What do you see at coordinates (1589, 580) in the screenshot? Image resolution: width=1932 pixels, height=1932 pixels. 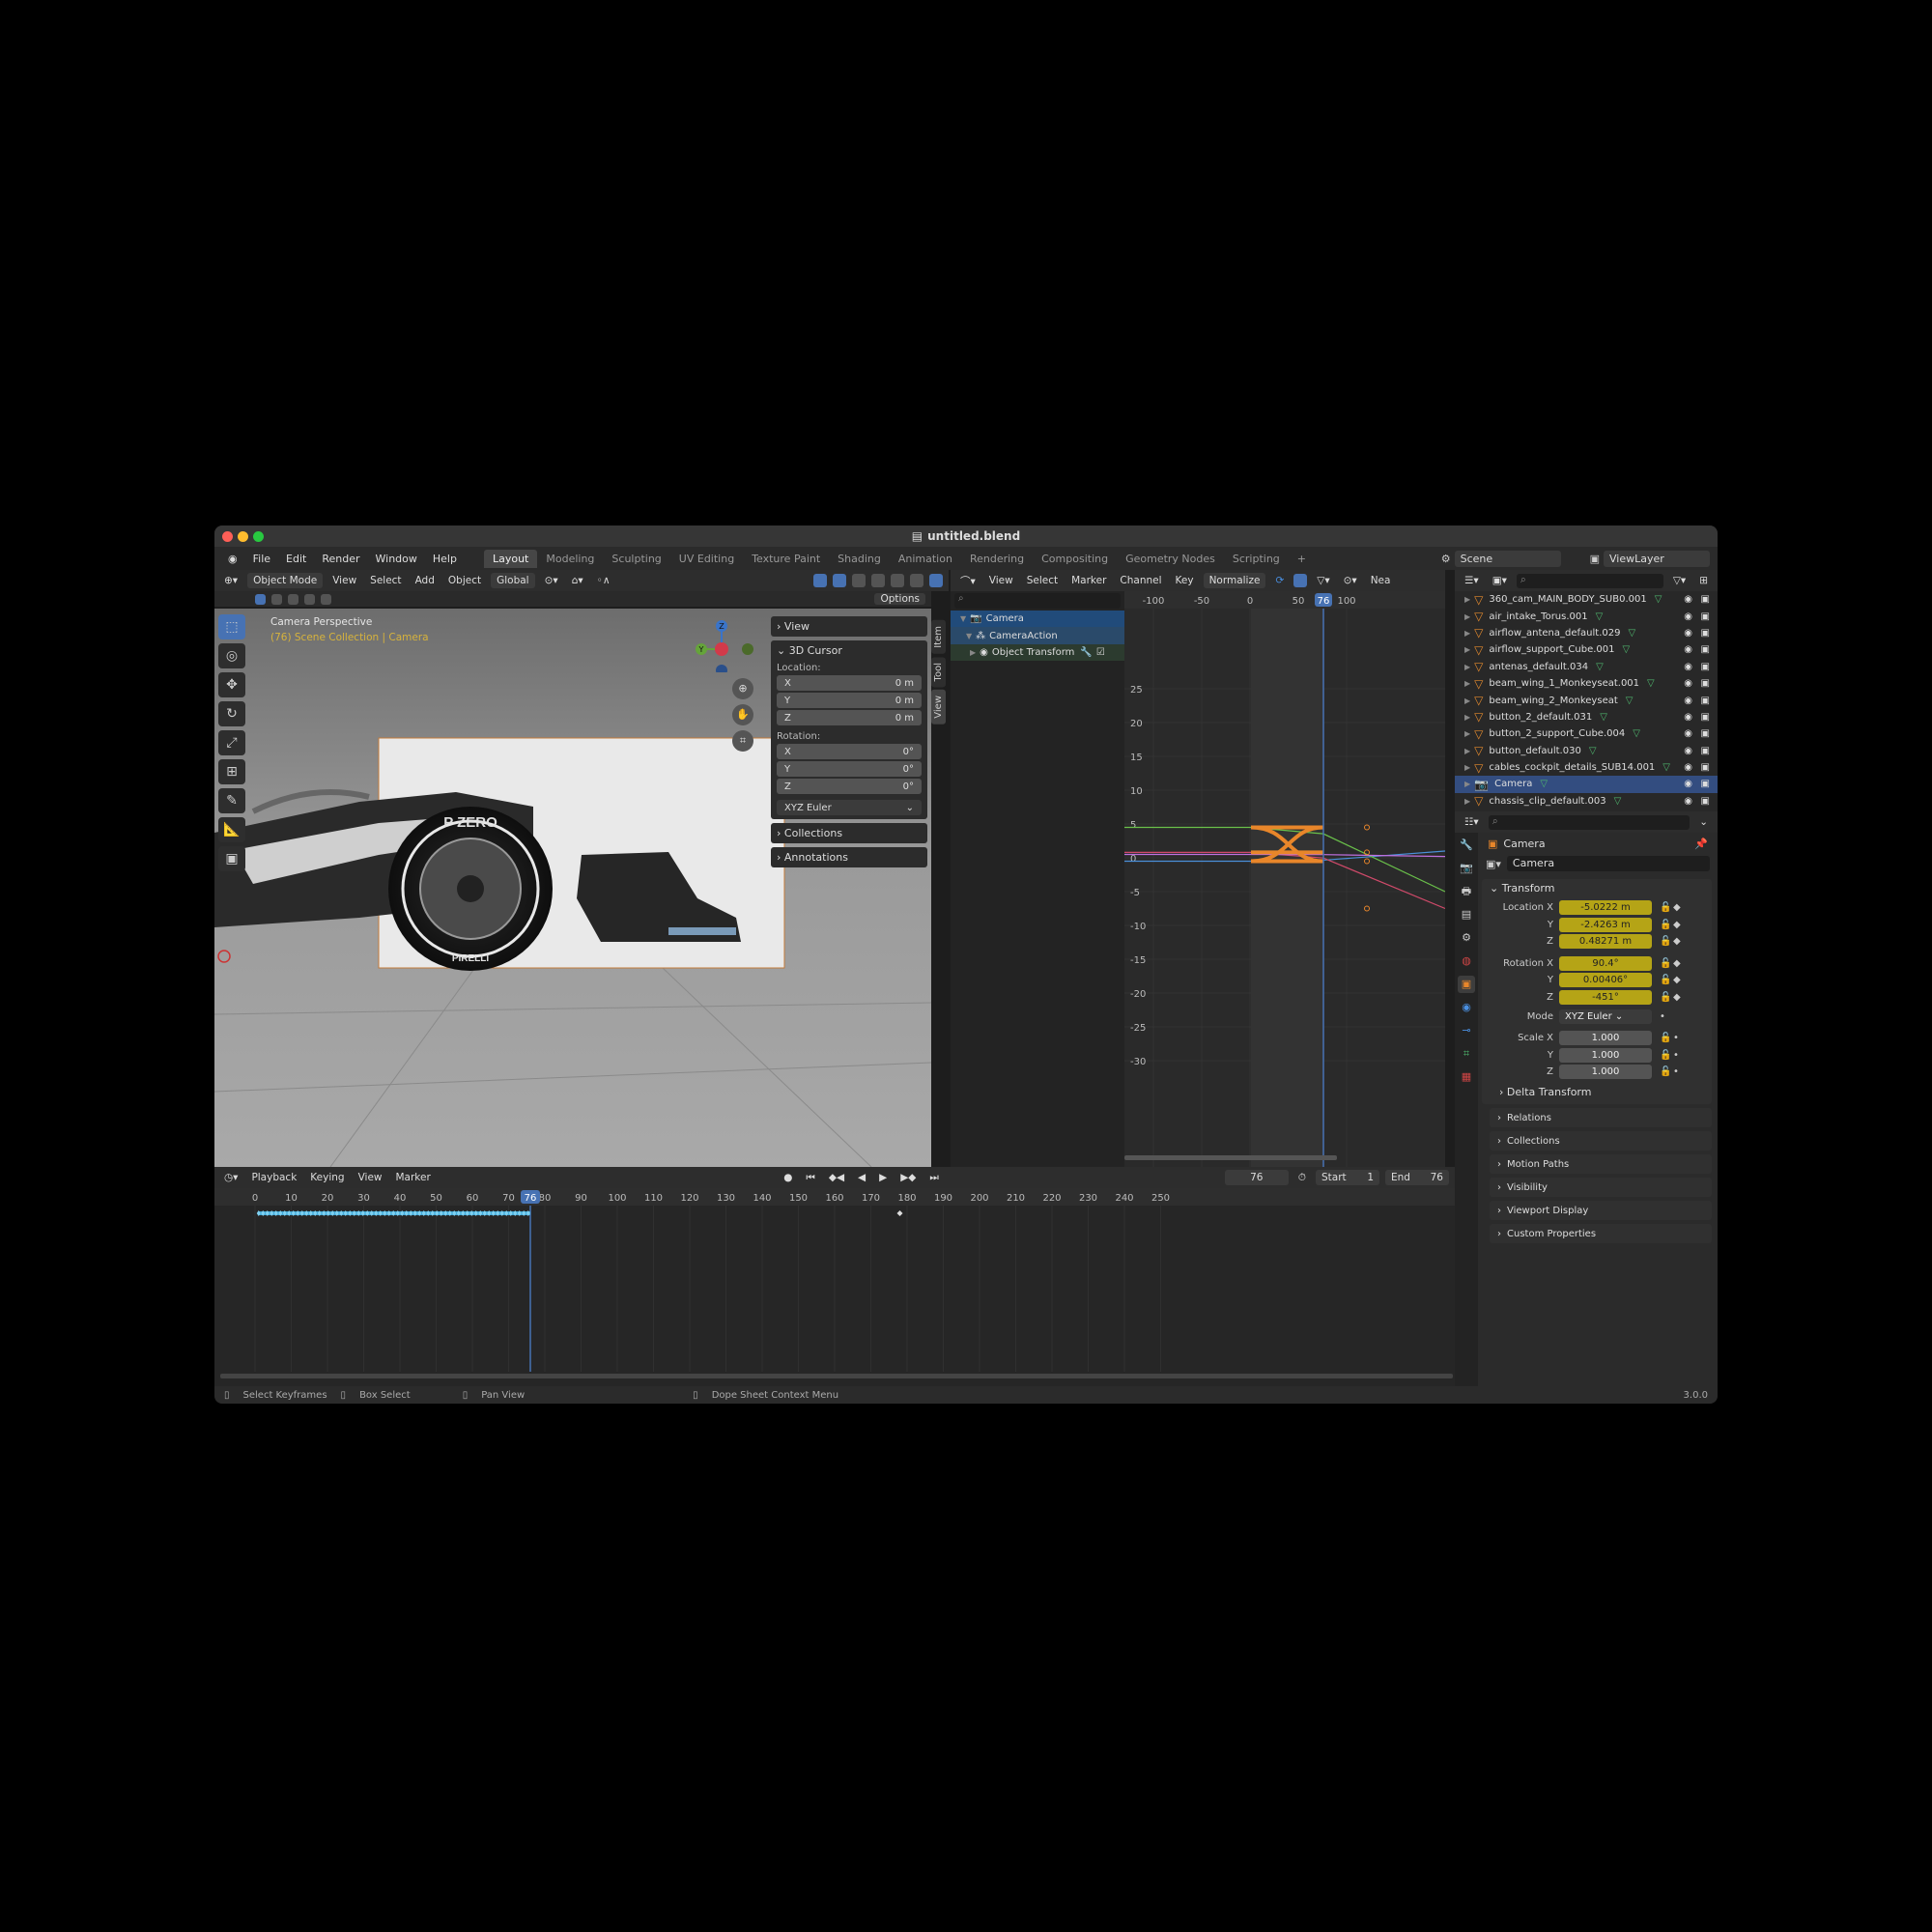 I see `outliner-search-input: ⌕` at bounding box center [1589, 580].